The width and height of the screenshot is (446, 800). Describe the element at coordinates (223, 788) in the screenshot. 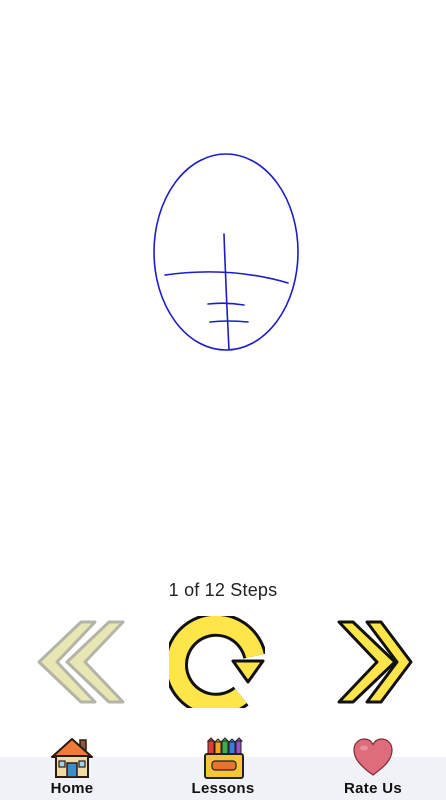

I see `nav-lessons-label: Lessons` at that location.